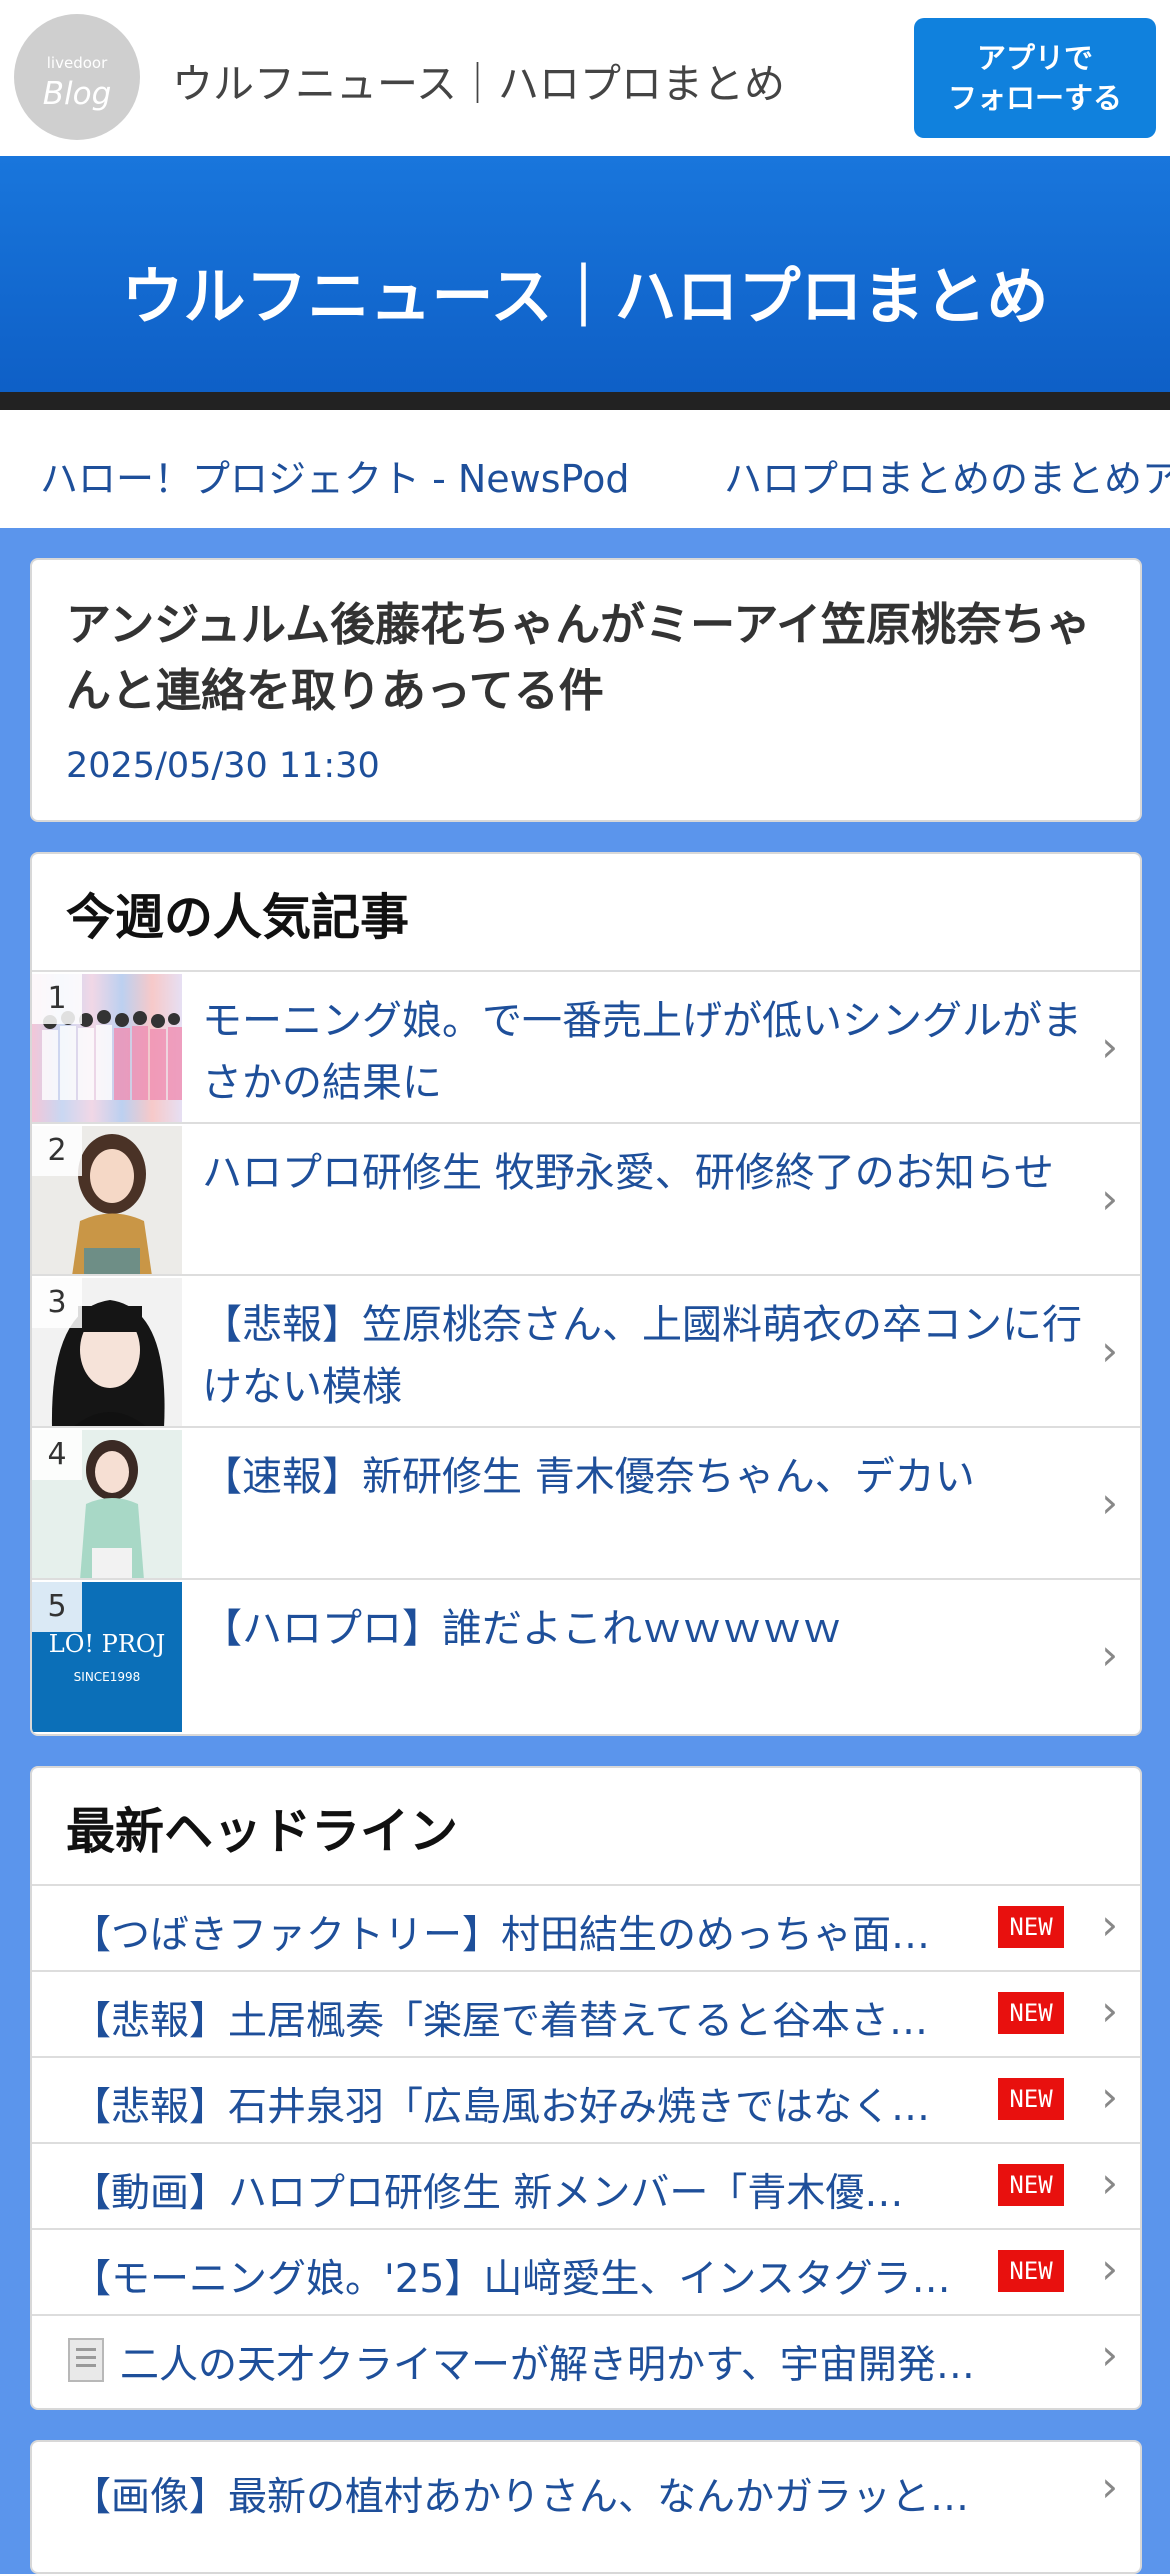 The width and height of the screenshot is (1170, 2574). Describe the element at coordinates (107, 1677) in the screenshot. I see `hello-project-since-text: SINCE1998` at that location.